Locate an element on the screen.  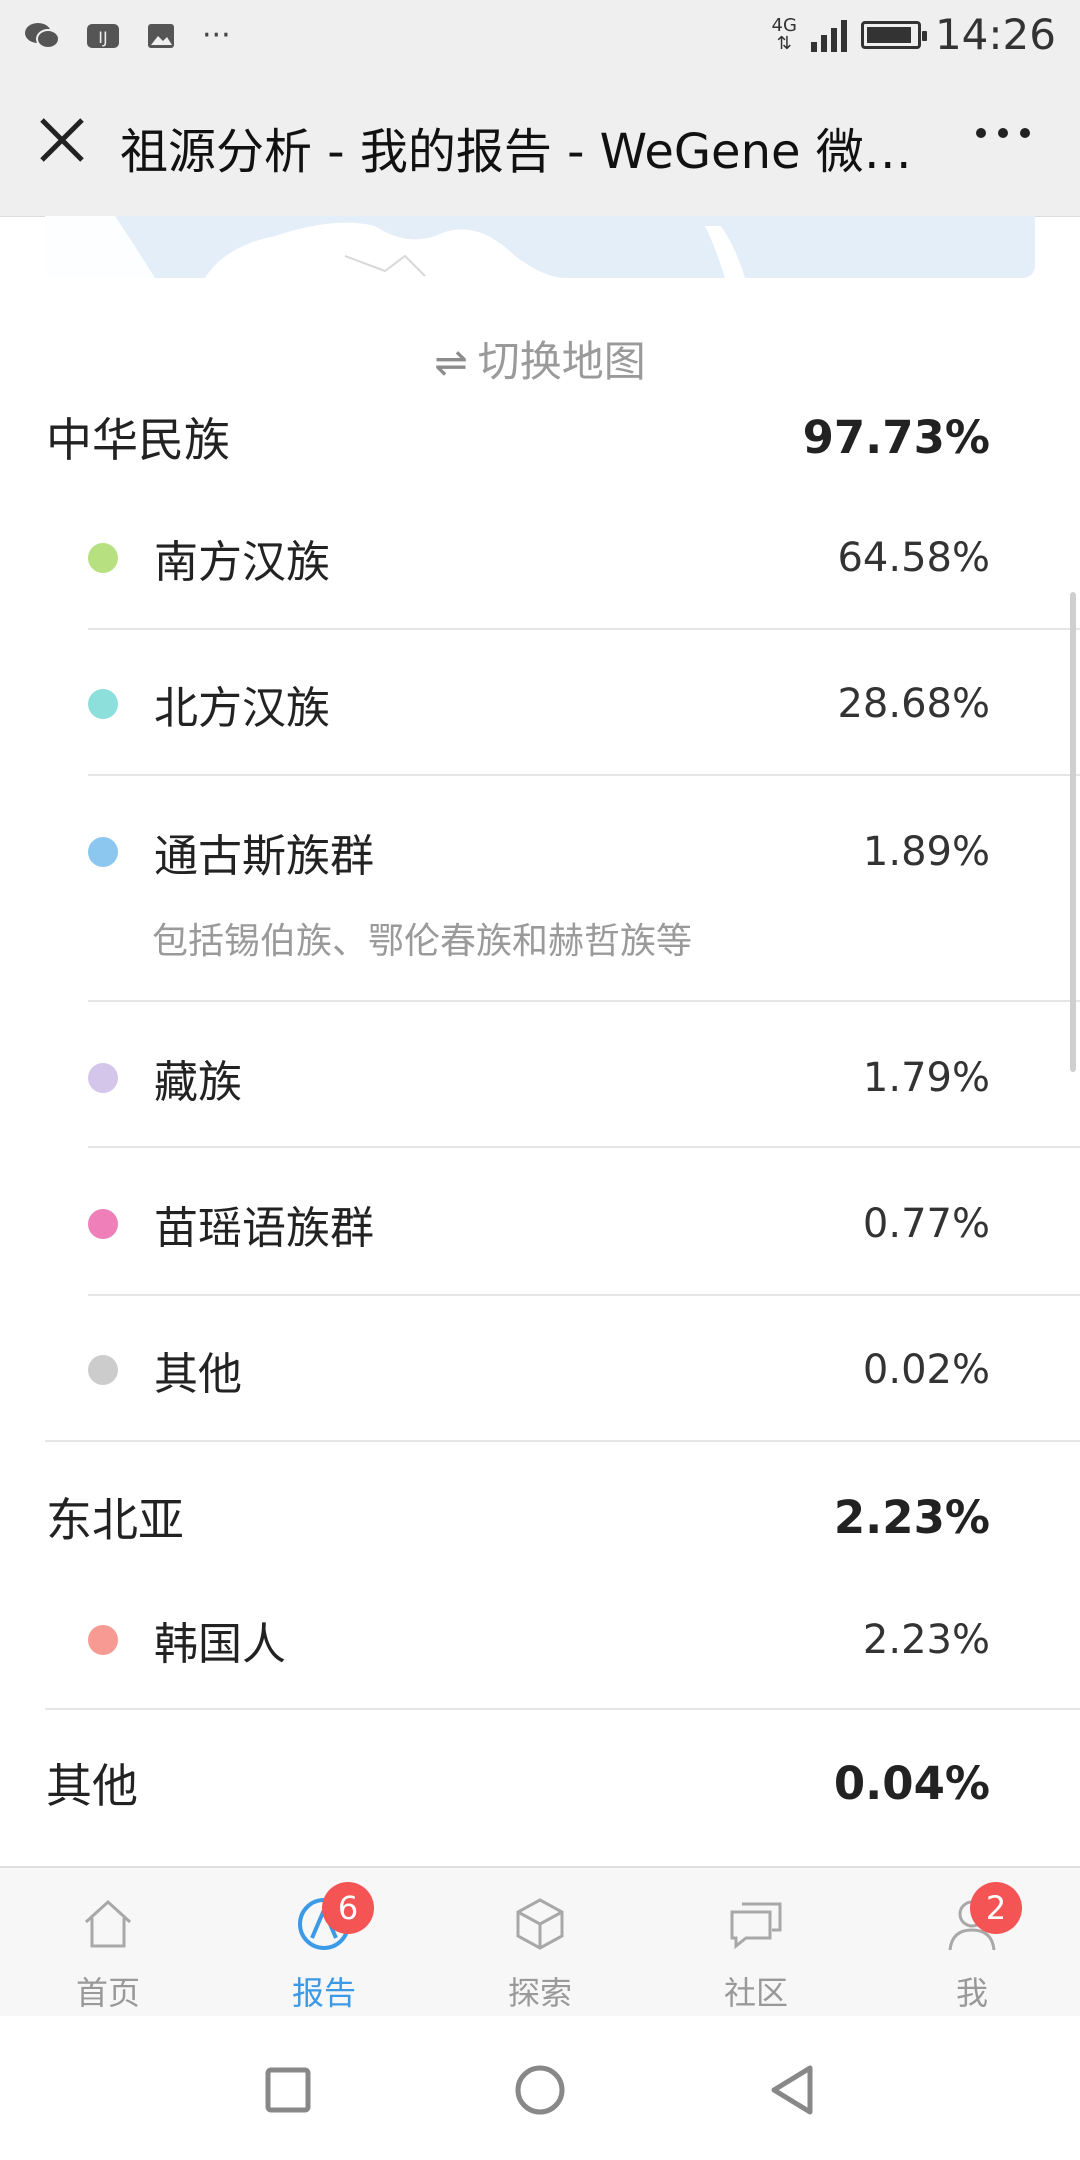
home-circle-icon is located at coordinates (540, 2090).